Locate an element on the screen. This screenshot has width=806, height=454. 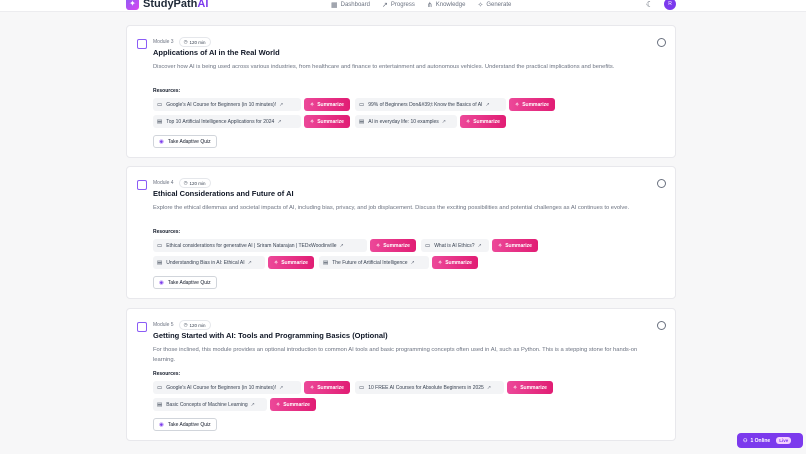
live-badge: Live is located at coordinates (784, 440).